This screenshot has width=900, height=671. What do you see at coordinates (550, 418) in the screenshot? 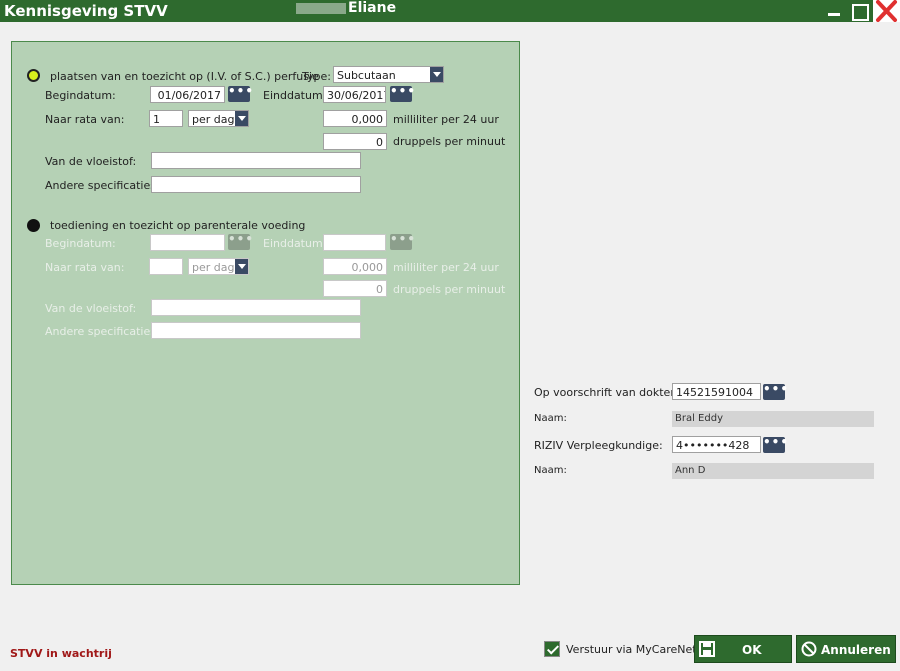
I see `doctor-name-label: Naam:` at bounding box center [550, 418].